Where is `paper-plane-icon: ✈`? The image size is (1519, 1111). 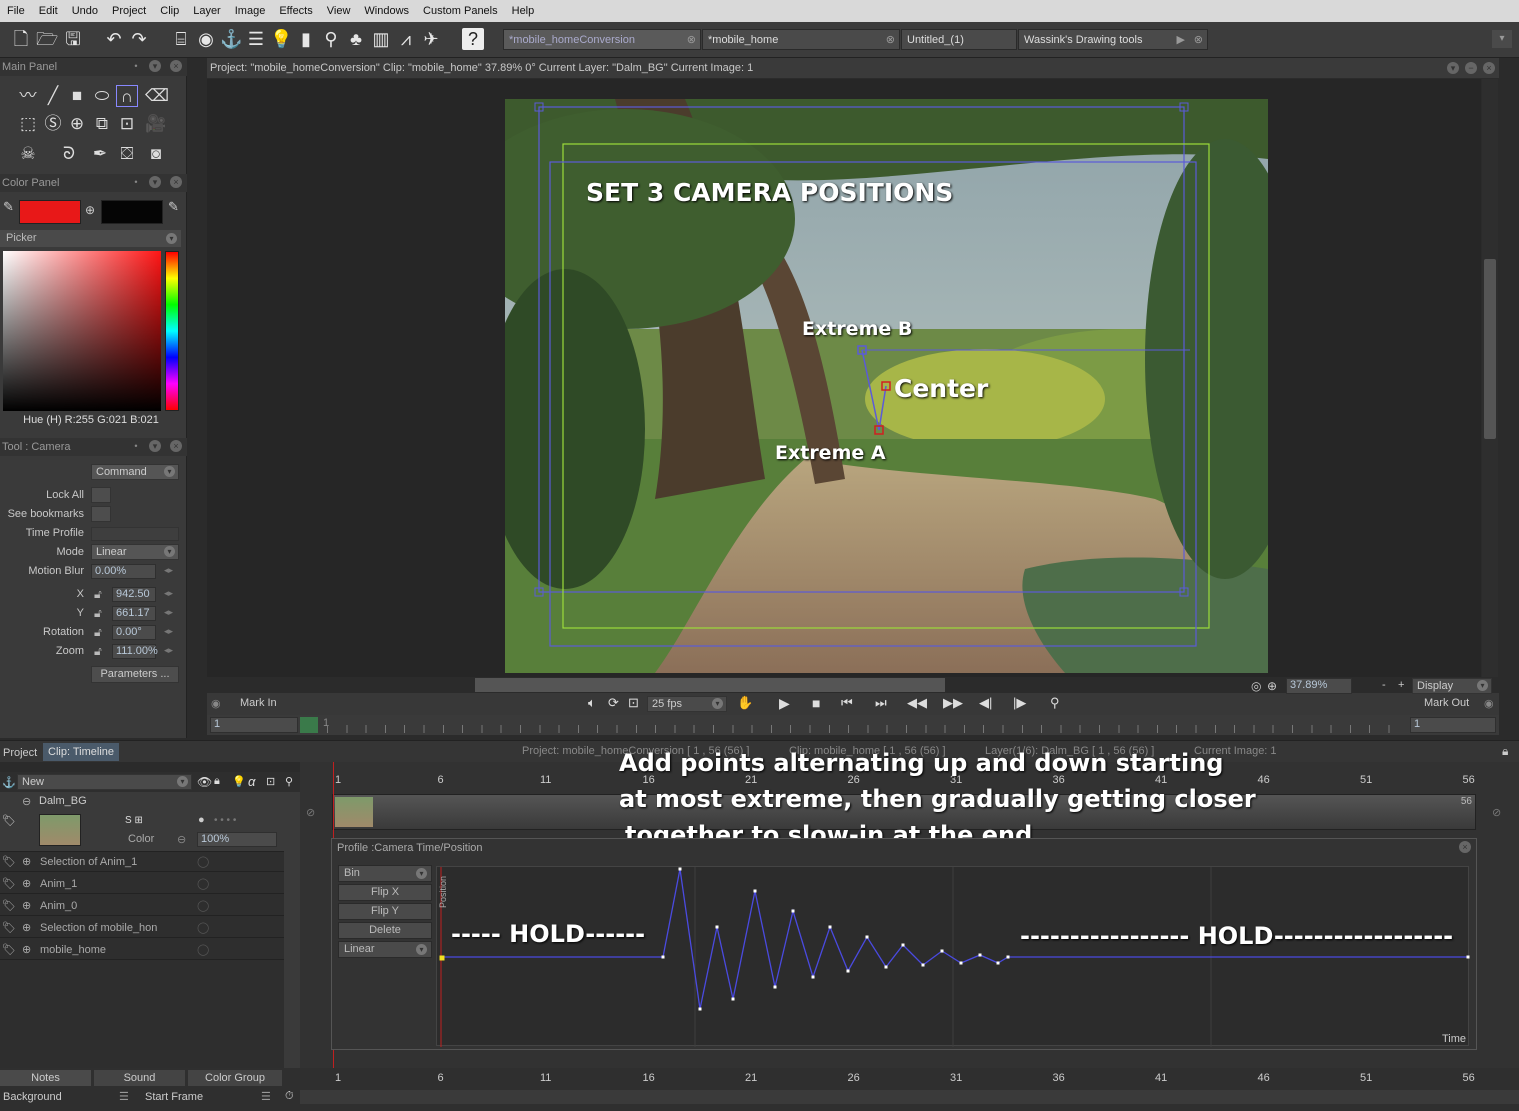
paper-plane-icon: ✈ is located at coordinates (431, 39).